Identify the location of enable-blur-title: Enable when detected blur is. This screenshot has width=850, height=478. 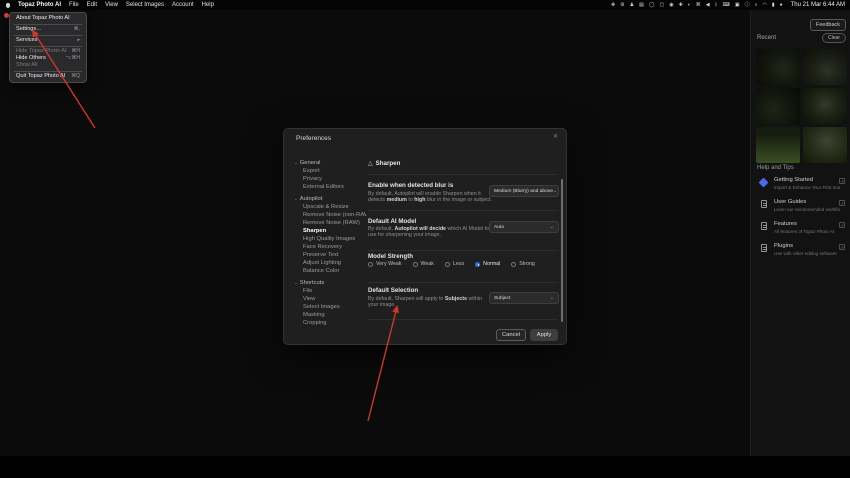
(411, 185).